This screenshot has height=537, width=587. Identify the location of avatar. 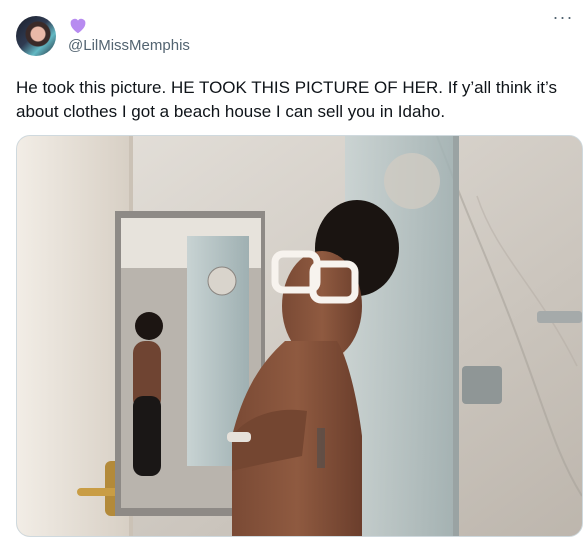
(36, 36).